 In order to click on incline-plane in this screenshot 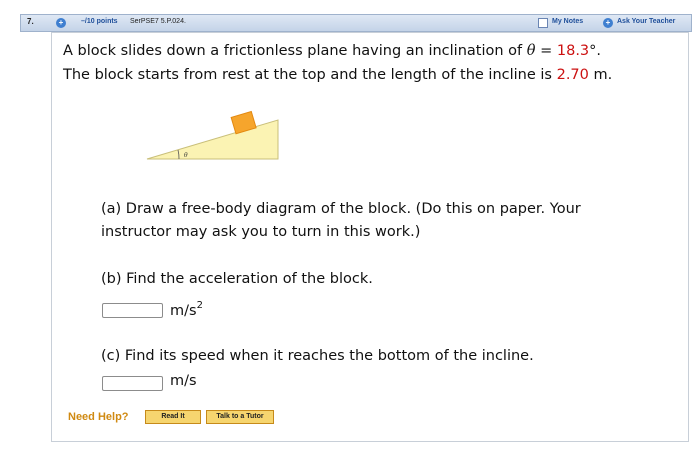, I will do `click(212, 139)`.